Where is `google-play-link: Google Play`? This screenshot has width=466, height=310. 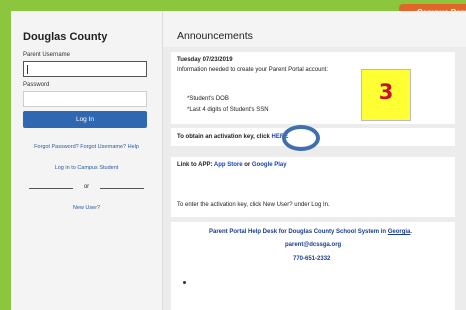 google-play-link: Google Play is located at coordinates (269, 165).